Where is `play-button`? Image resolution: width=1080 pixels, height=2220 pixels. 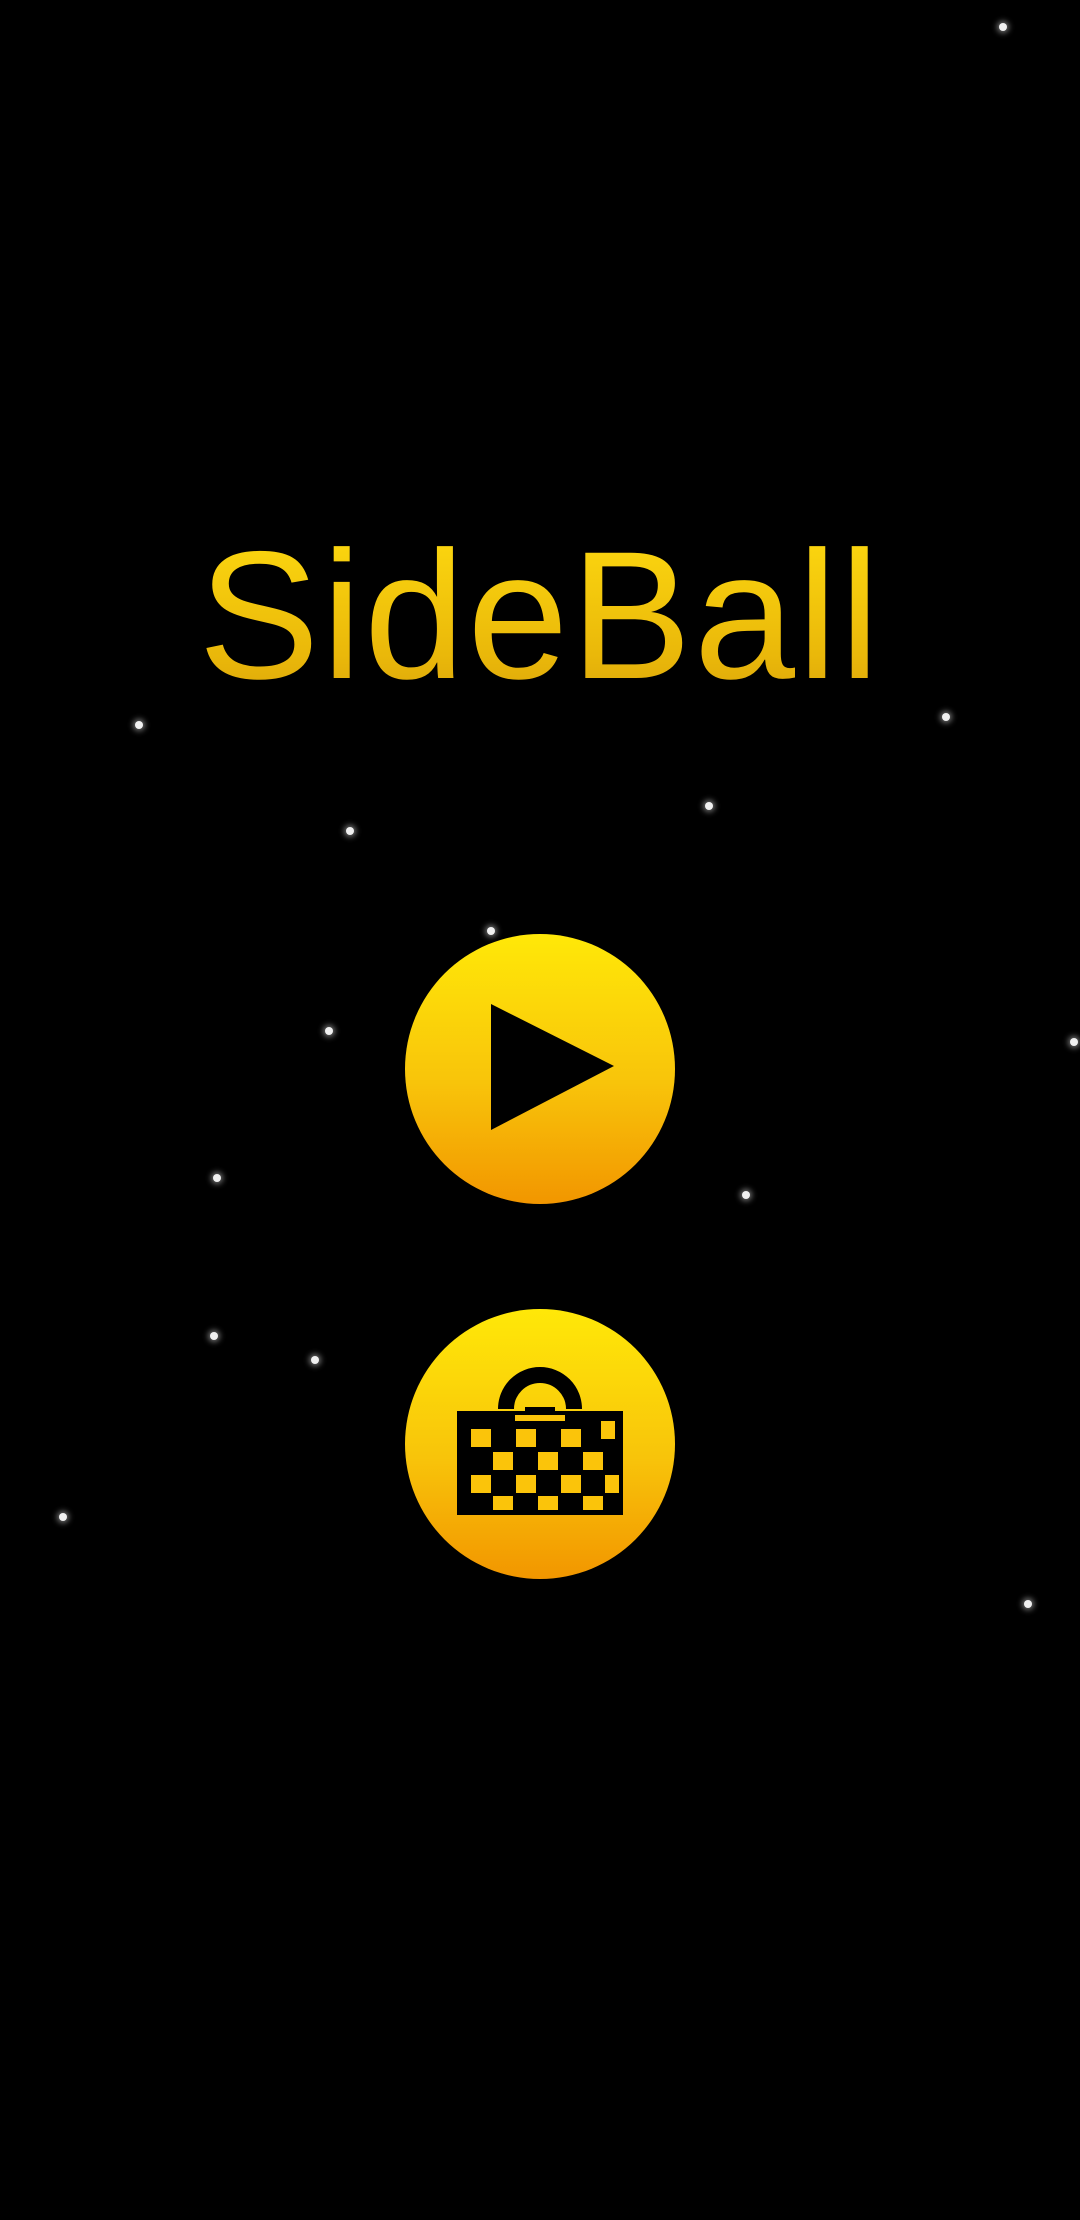
play-button is located at coordinates (540, 1069).